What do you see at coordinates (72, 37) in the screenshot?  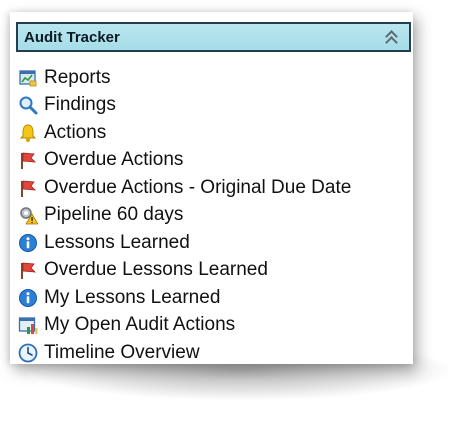 I see `panel-title: Audit Tracker` at bounding box center [72, 37].